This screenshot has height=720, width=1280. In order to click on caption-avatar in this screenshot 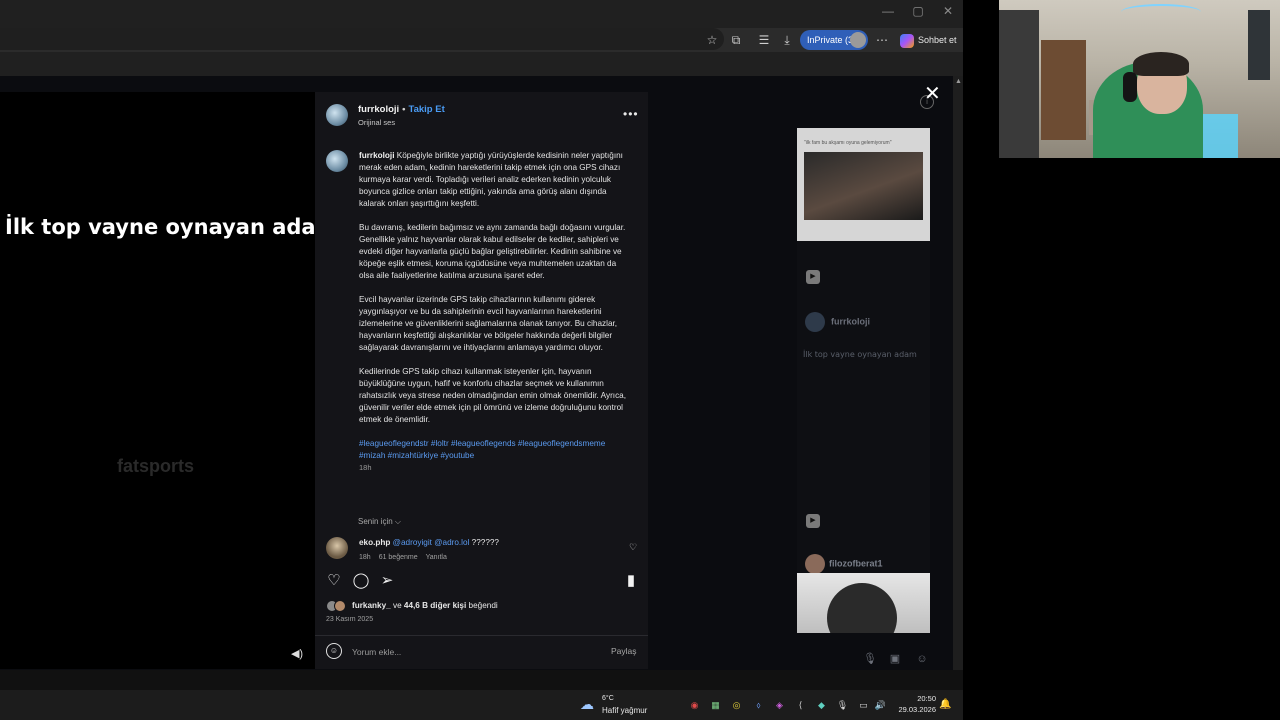, I will do `click(337, 161)`.